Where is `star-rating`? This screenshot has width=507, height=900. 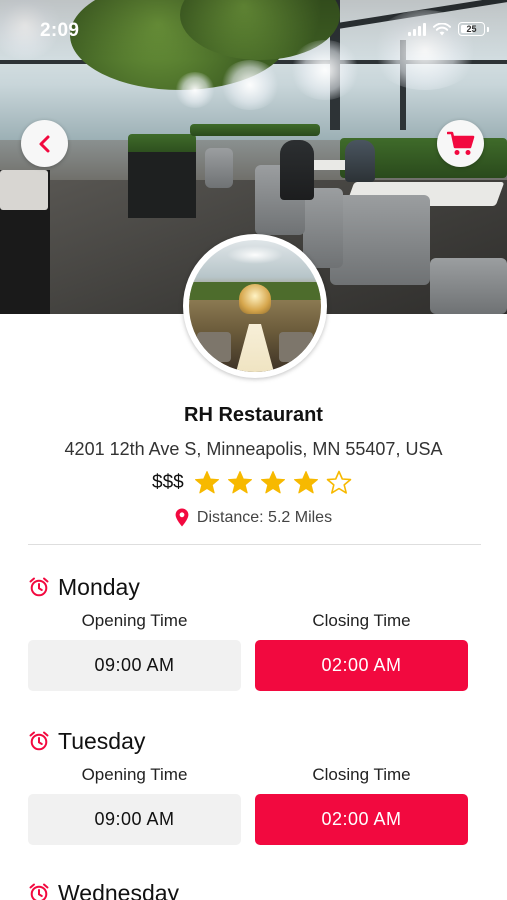 star-rating is located at coordinates (273, 483).